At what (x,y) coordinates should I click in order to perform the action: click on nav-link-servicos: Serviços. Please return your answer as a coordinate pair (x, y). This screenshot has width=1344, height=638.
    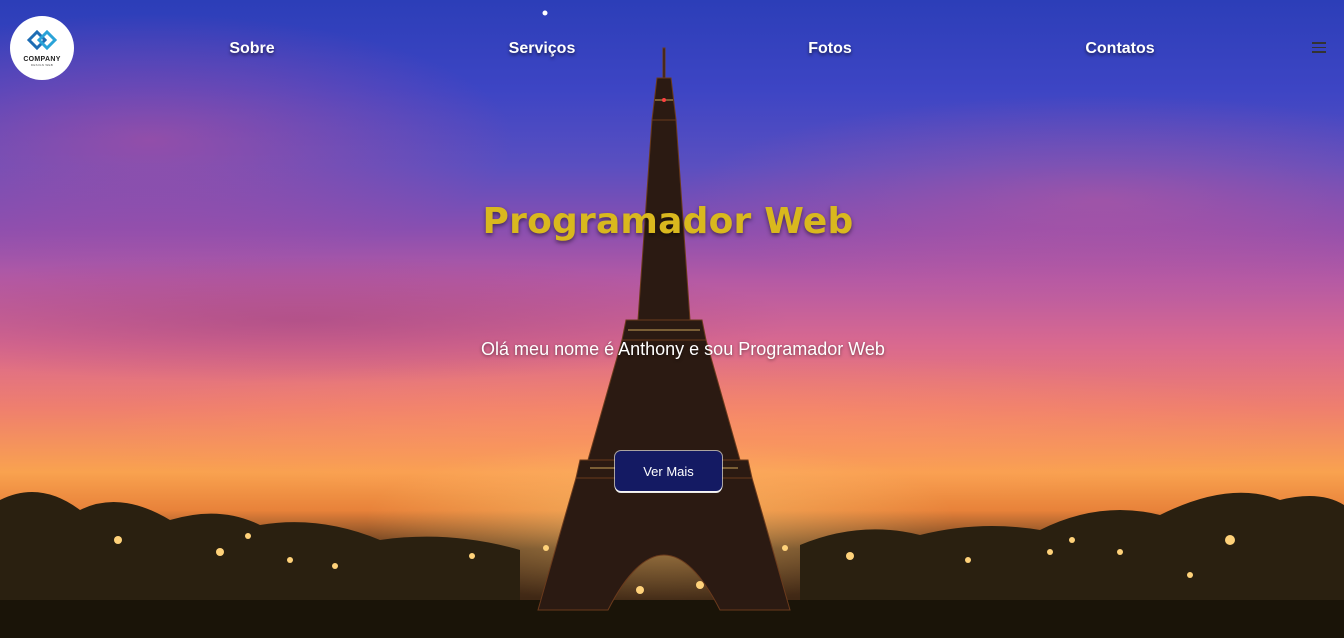
    Looking at the image, I should click on (542, 49).